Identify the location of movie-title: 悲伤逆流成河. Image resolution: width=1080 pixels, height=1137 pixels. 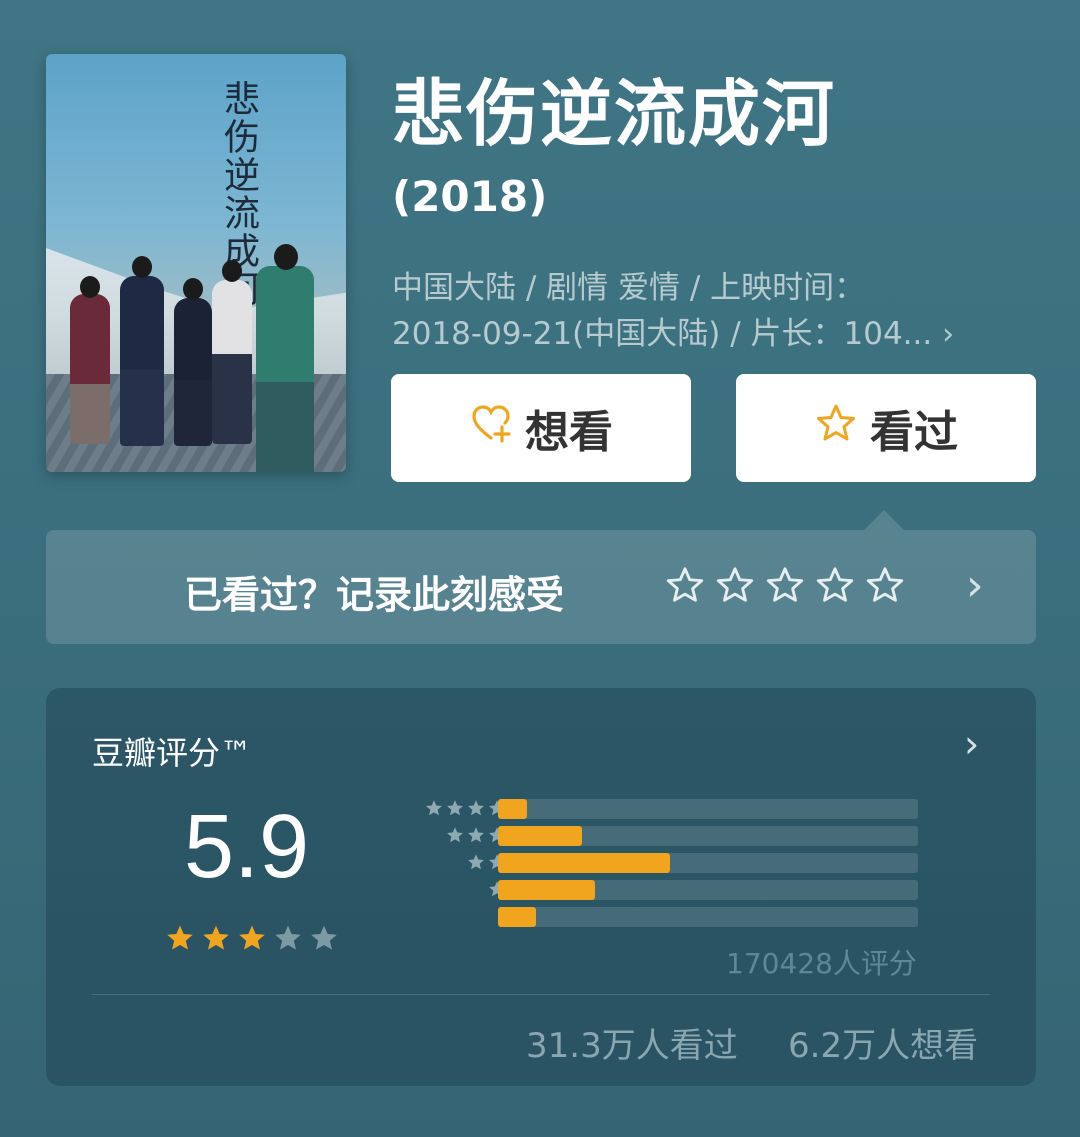
(614, 114).